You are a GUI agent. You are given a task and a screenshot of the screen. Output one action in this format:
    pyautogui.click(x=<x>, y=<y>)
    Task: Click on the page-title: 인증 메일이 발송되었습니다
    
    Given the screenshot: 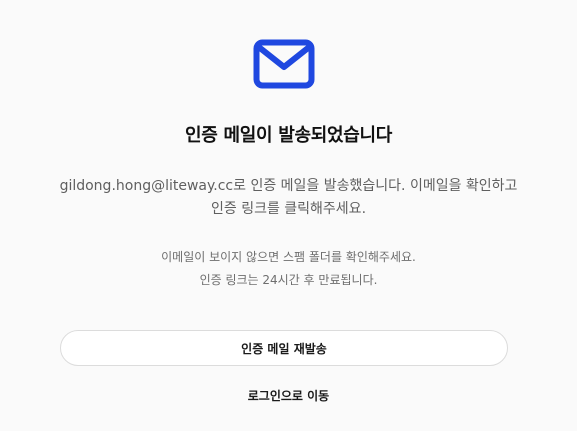 What is the action you would take?
    pyautogui.click(x=288, y=135)
    